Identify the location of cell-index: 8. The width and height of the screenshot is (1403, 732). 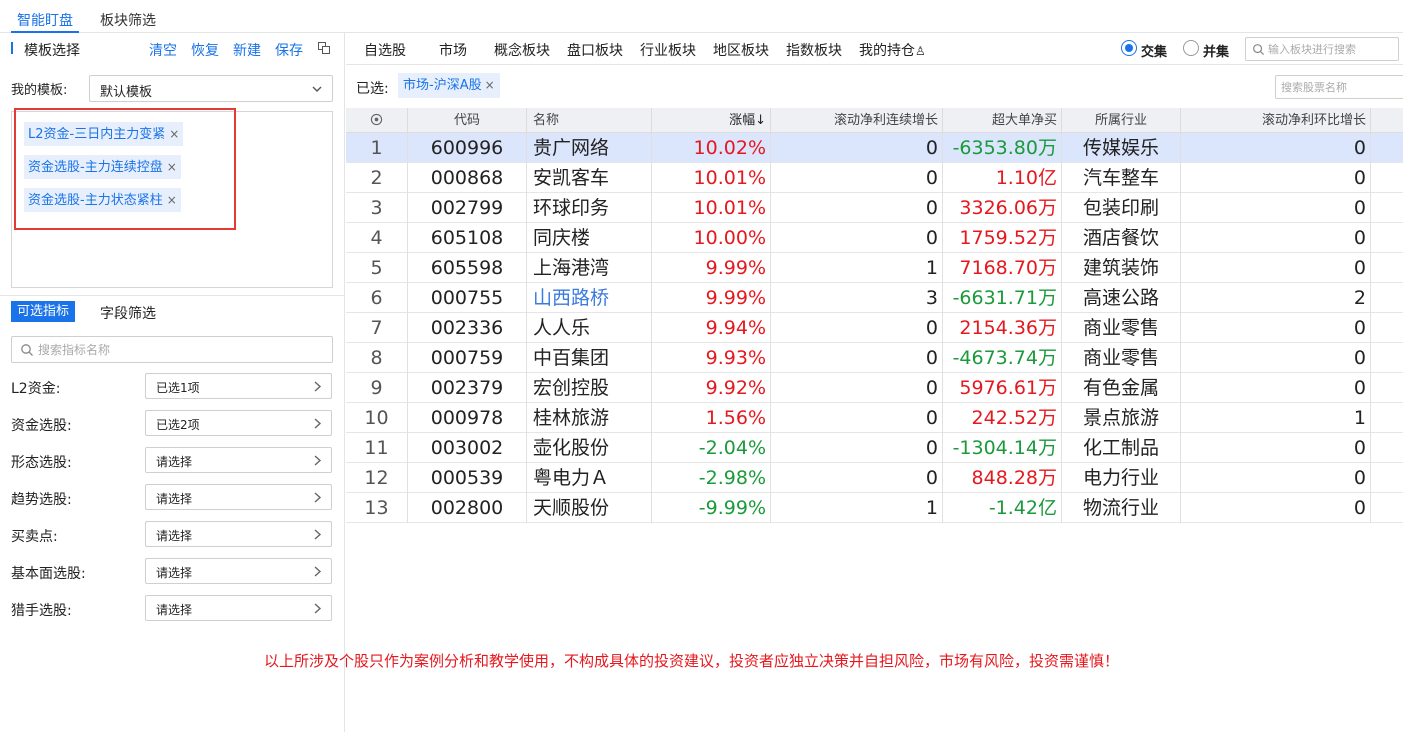
(377, 358).